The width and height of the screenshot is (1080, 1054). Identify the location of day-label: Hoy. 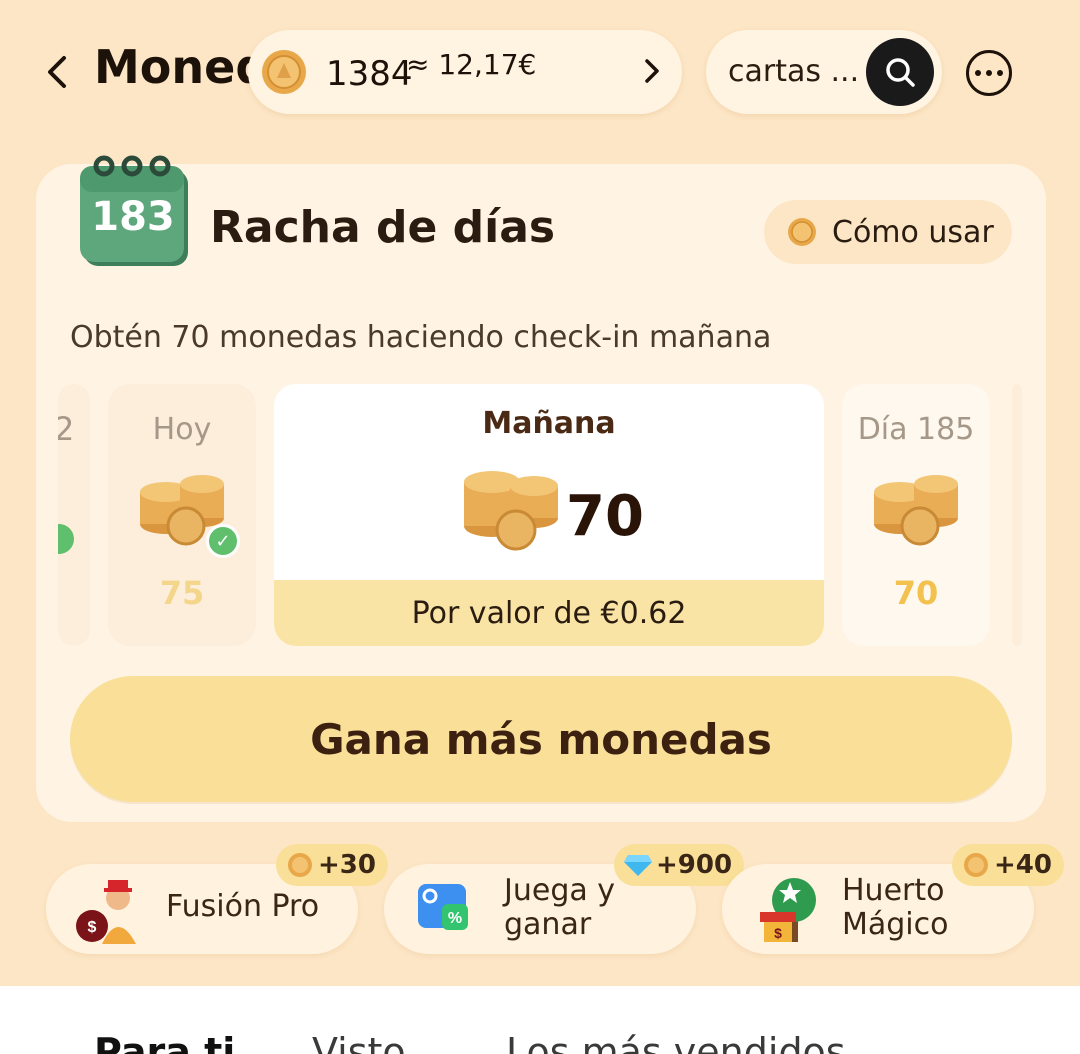
(182, 429).